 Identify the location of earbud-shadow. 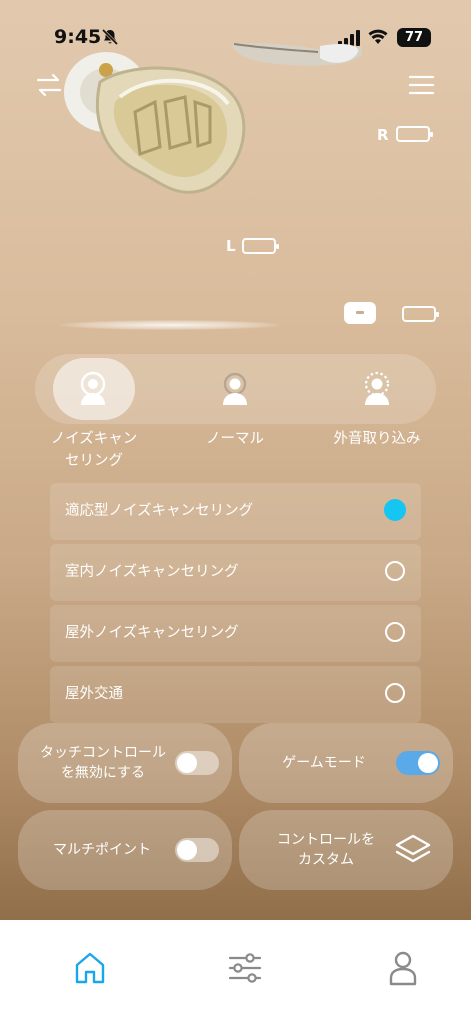
(170, 325).